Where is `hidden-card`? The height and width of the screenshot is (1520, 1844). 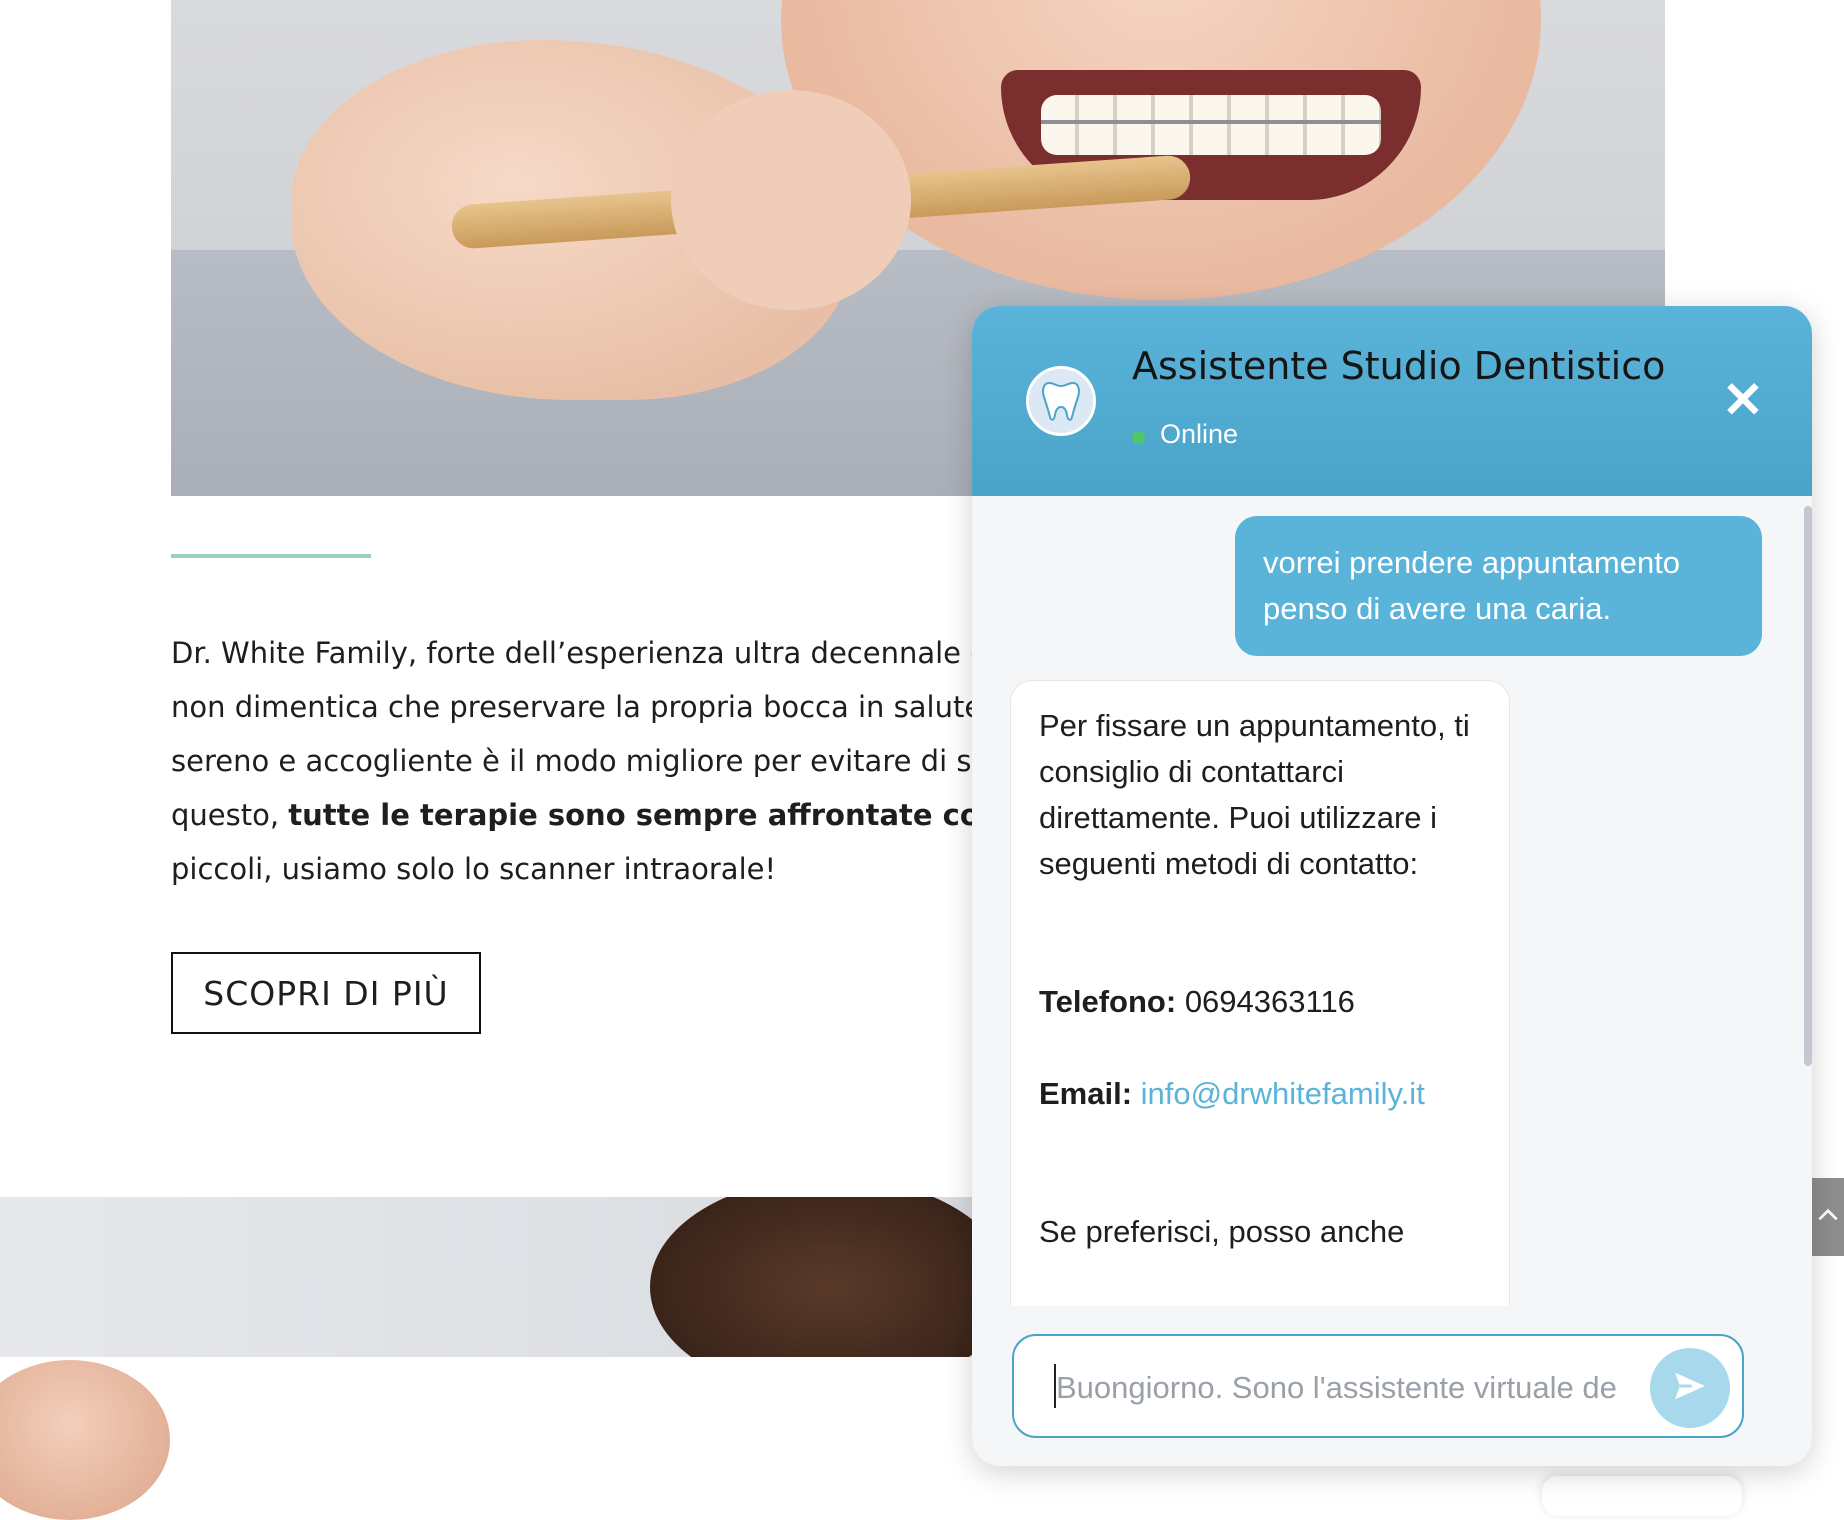
hidden-card is located at coordinates (1642, 1496).